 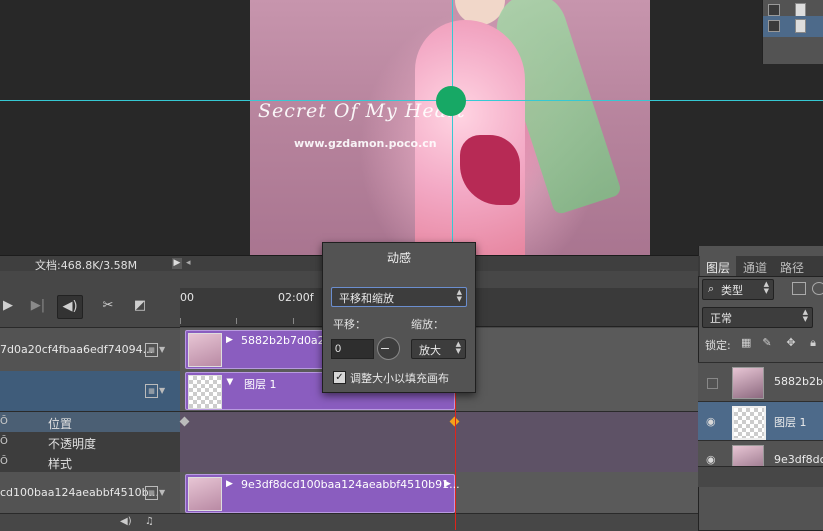 I want to click on track-lane: ▶ 9e3df8dcd100baa124aeabbf4510b91... ▶, so click(x=439, y=493).